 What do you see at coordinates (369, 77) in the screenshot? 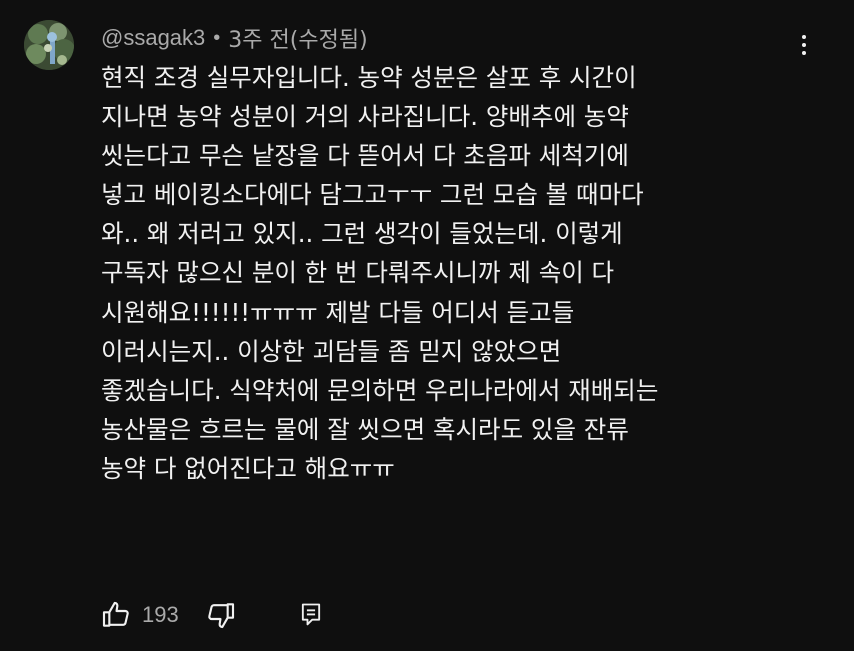
I see `comment-line: 현직 조경 실무자입니다. 농약 성분은 살포 후 시간이` at bounding box center [369, 77].